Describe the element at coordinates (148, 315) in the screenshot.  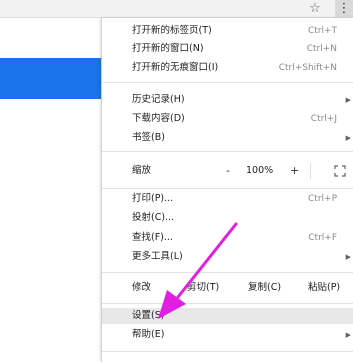
I see `menu-item-label: 设置(S)` at that location.